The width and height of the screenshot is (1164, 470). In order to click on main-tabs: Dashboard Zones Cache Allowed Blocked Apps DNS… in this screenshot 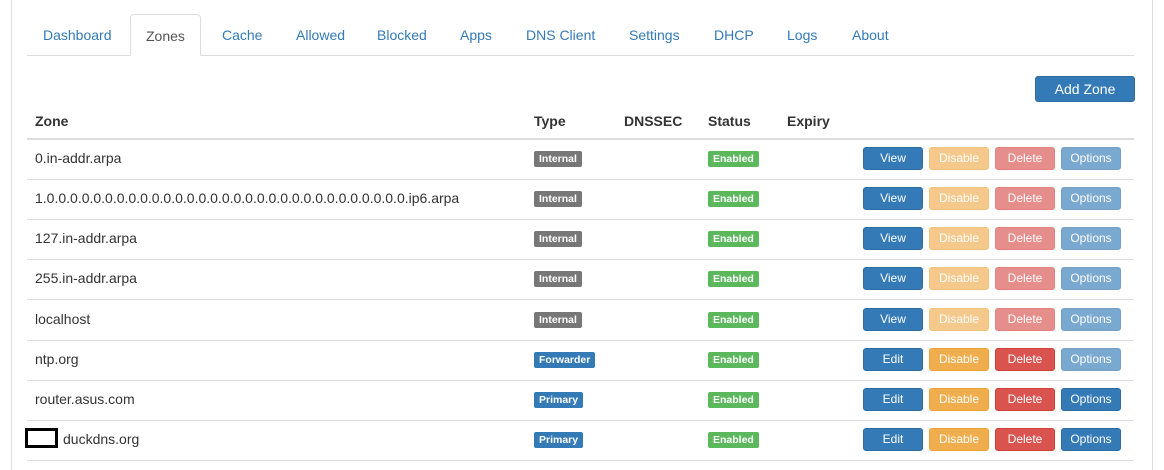, I will do `click(580, 35)`.